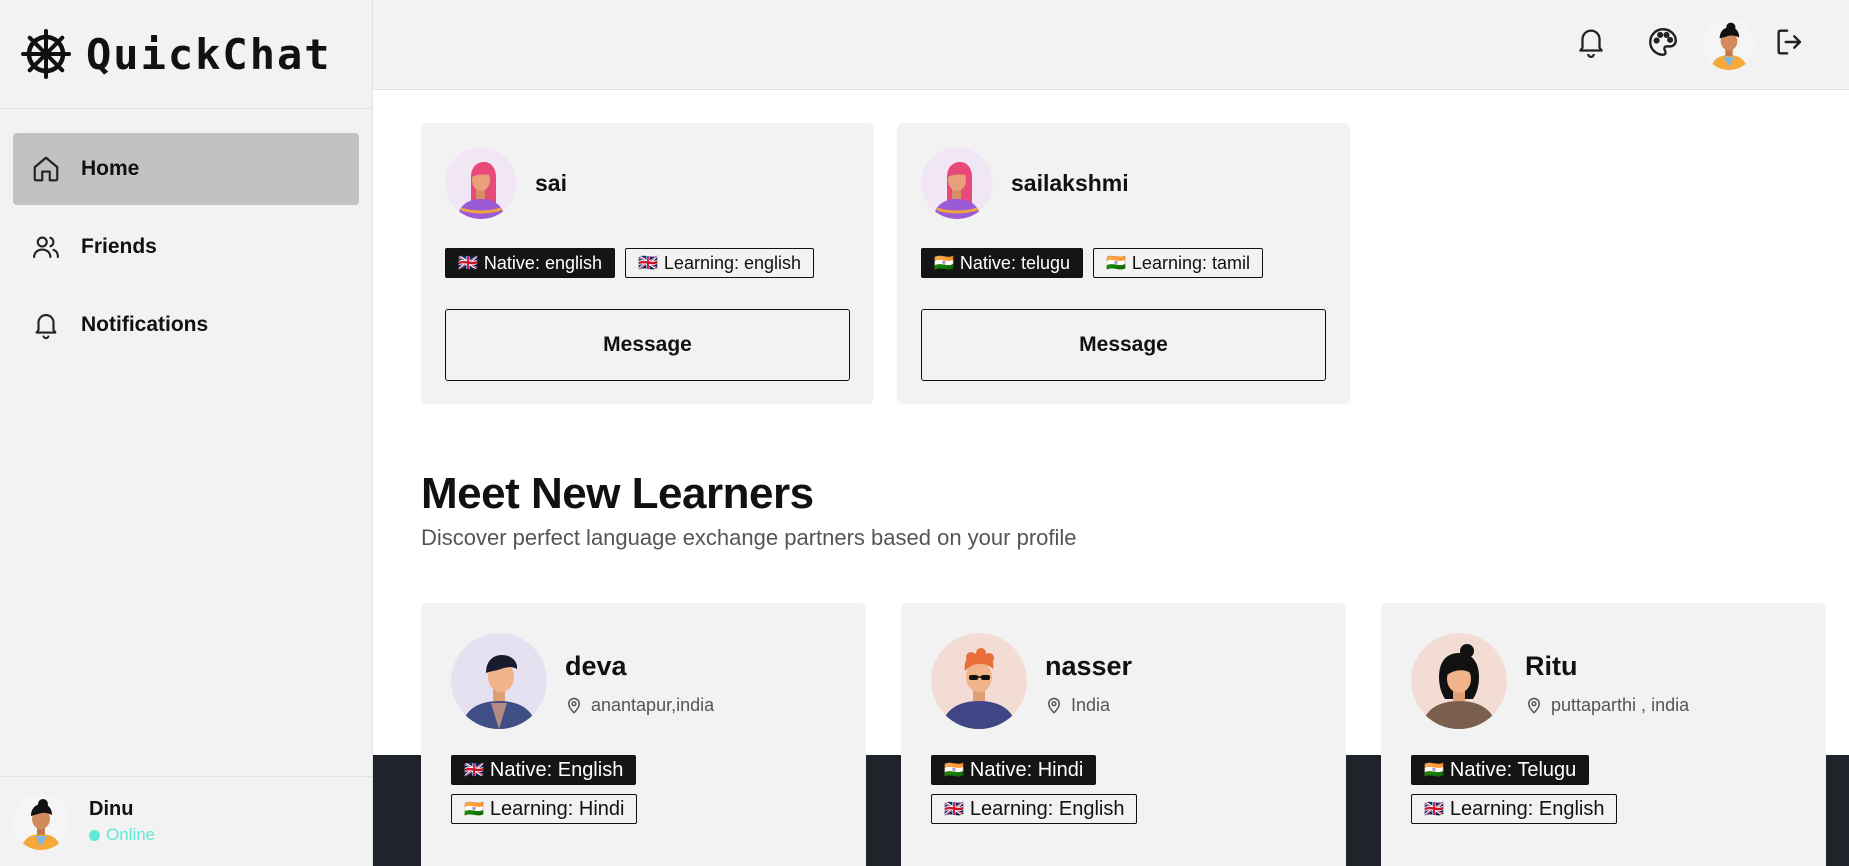 Image resolution: width=1849 pixels, height=866 pixels. Describe the element at coordinates (46, 169) in the screenshot. I see `home-icon` at that location.